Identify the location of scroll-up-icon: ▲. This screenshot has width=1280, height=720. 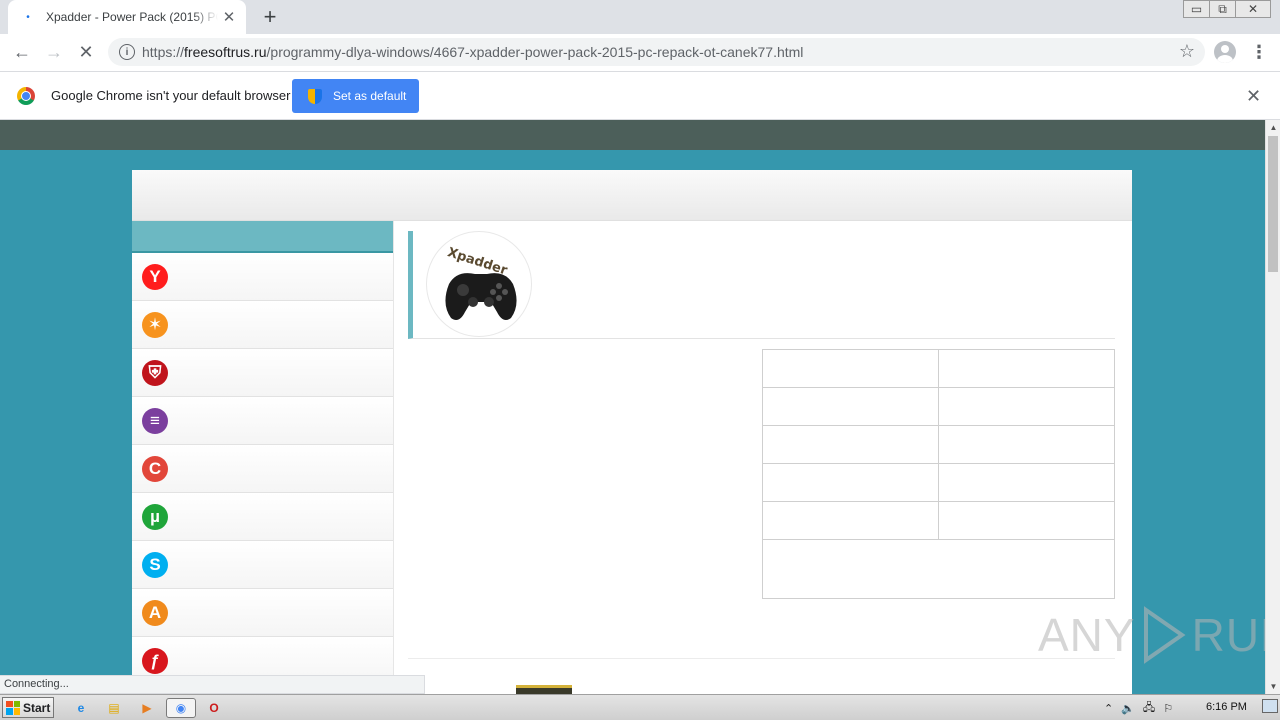
(1273, 127).